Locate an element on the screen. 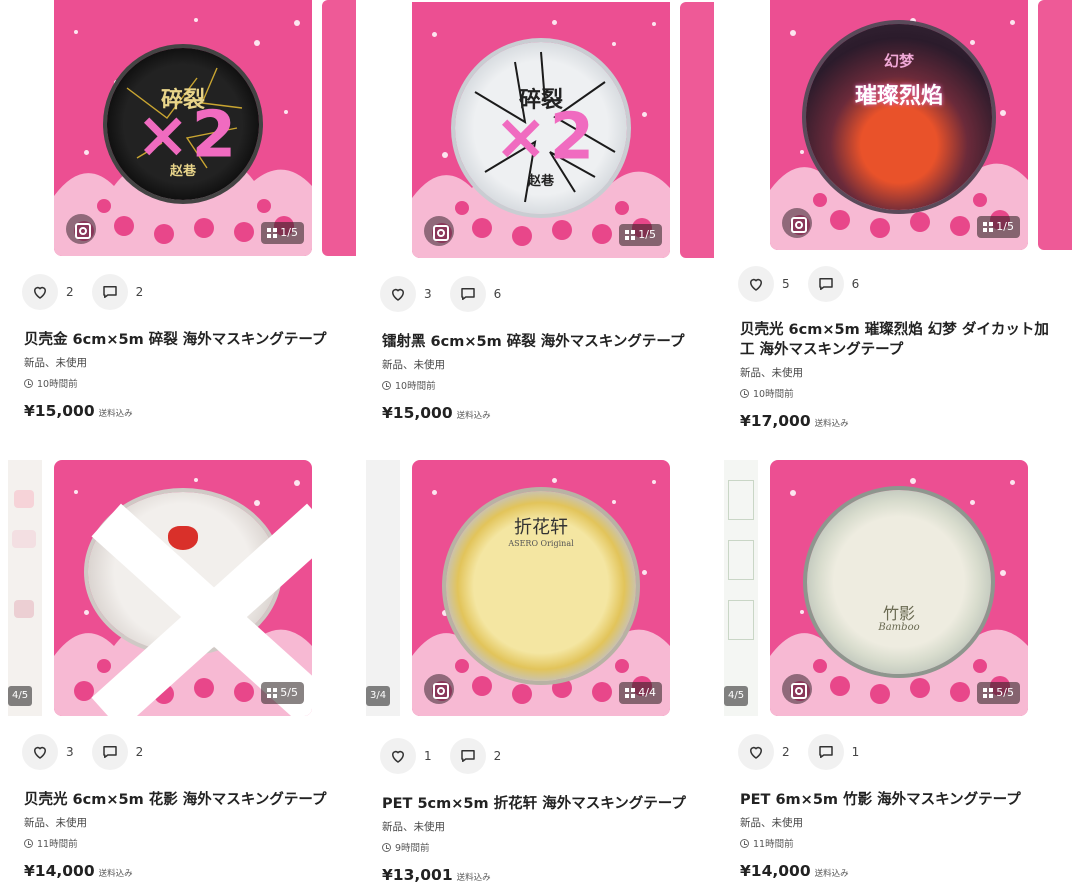 This screenshot has width=1080, height=890. price-value: ¥15,000 is located at coordinates (417, 413).